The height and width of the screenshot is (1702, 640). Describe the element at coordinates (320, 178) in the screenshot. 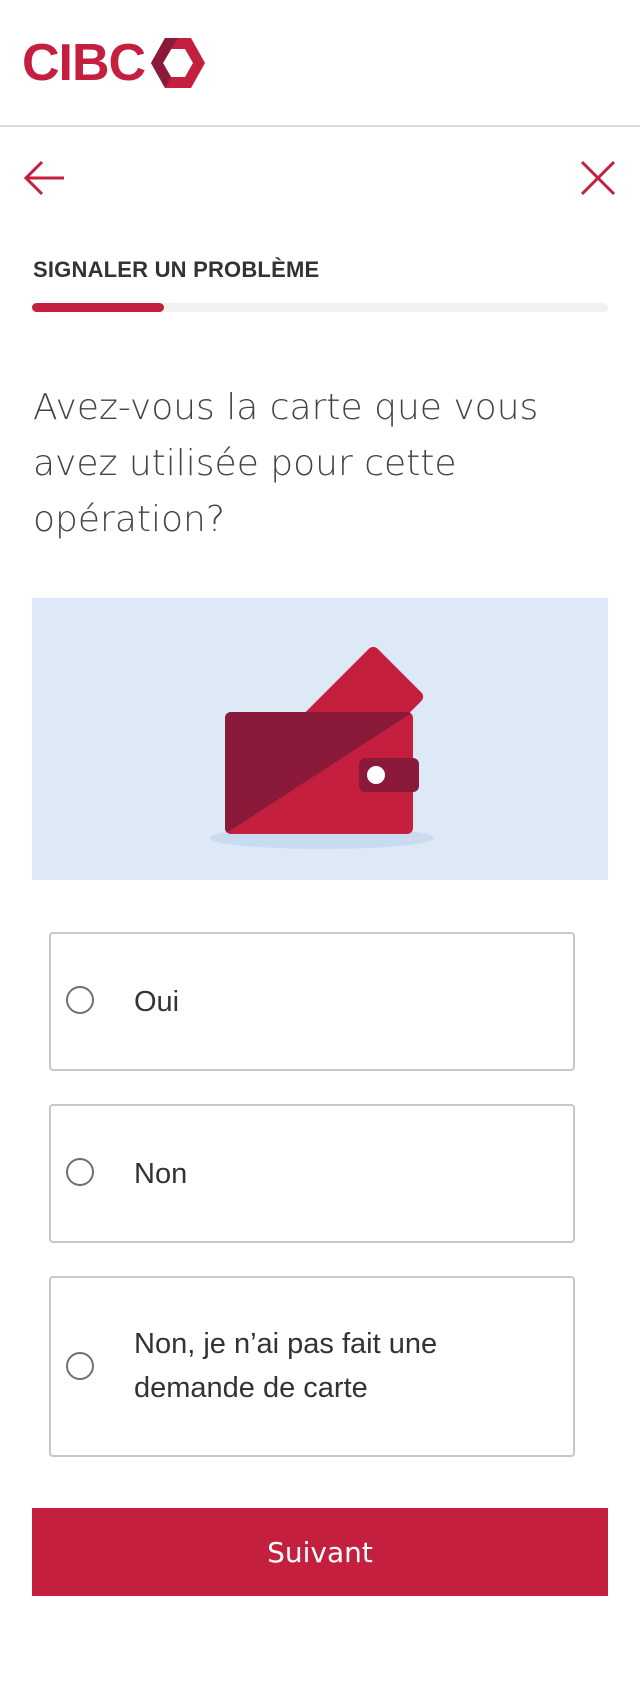

I see `navigation-row` at that location.